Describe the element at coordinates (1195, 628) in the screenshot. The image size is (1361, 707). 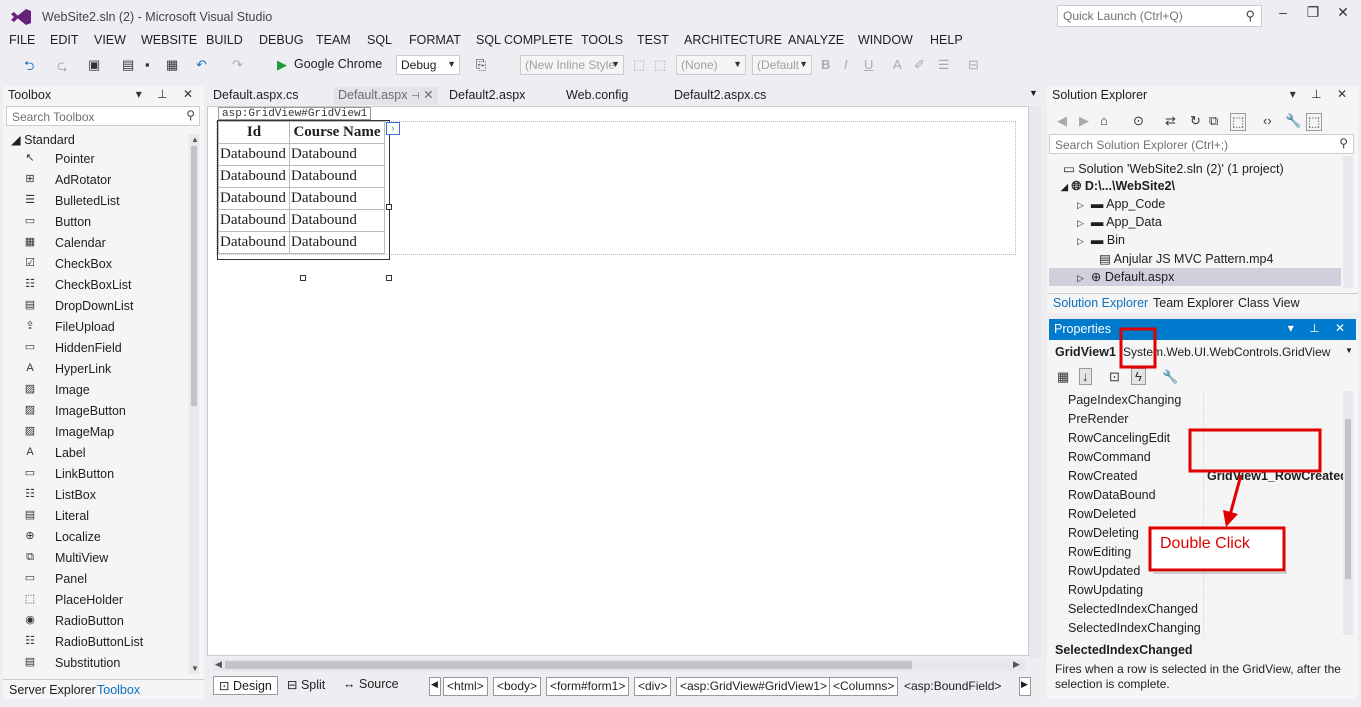
I see `event-row-selectedindexchanging: SelectedIndexChanging` at that location.